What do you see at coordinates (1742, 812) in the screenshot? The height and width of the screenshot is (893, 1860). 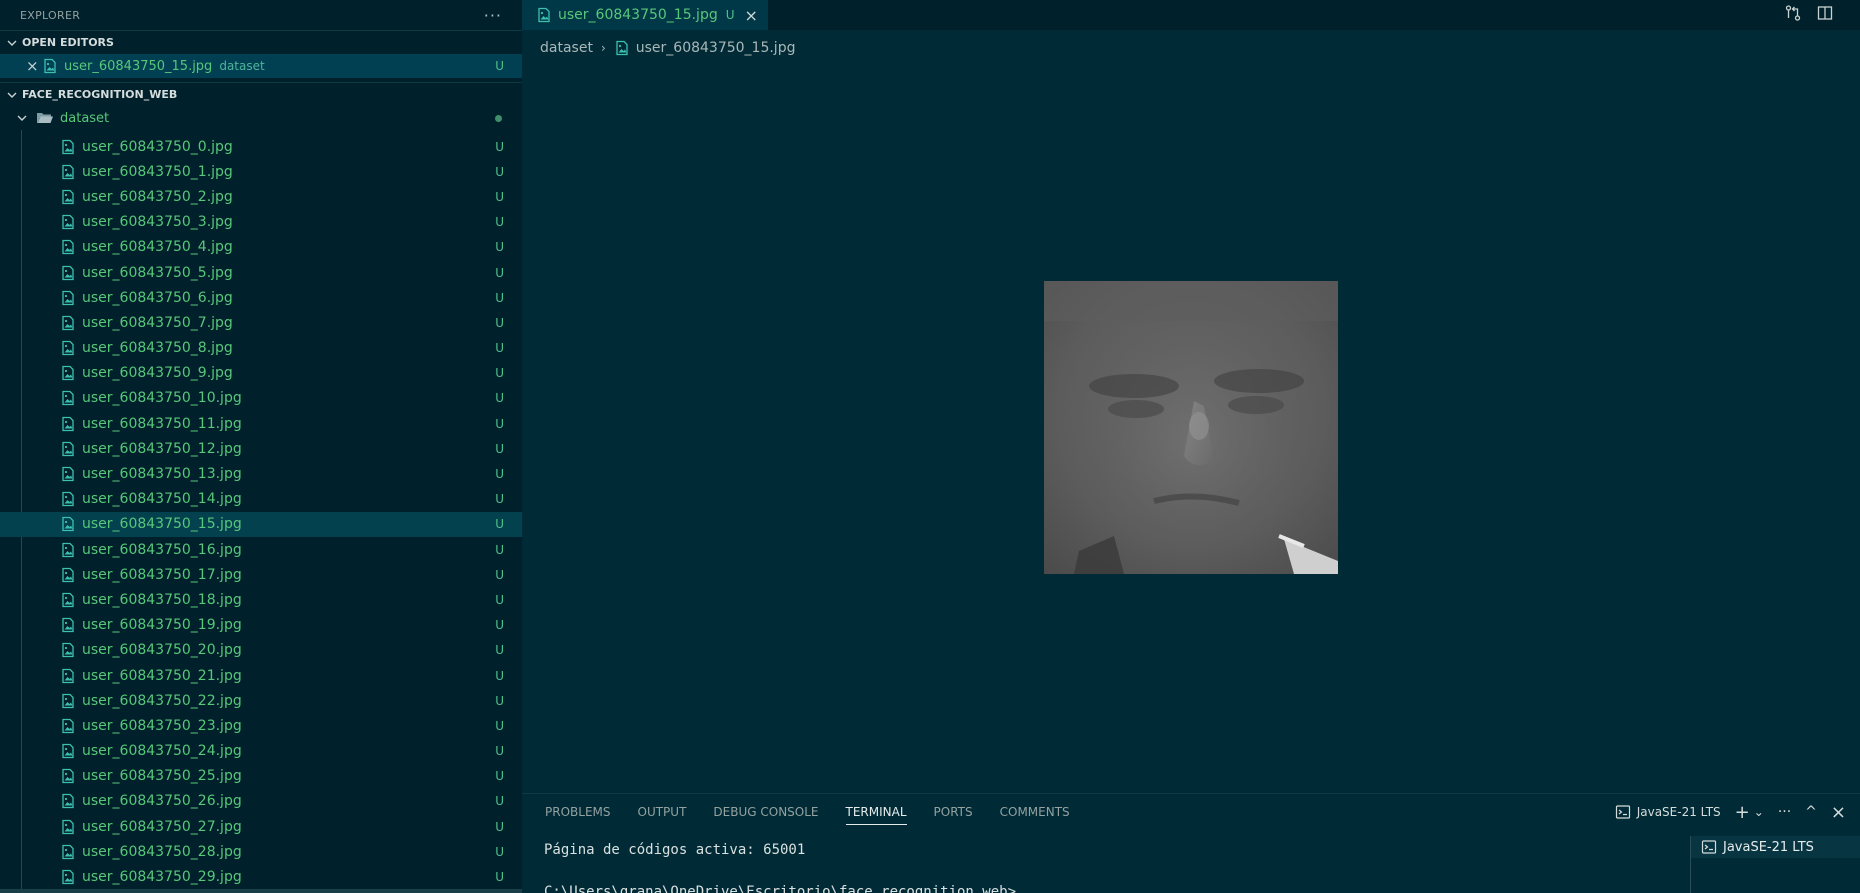 I see `new-terminal-icon: +` at bounding box center [1742, 812].